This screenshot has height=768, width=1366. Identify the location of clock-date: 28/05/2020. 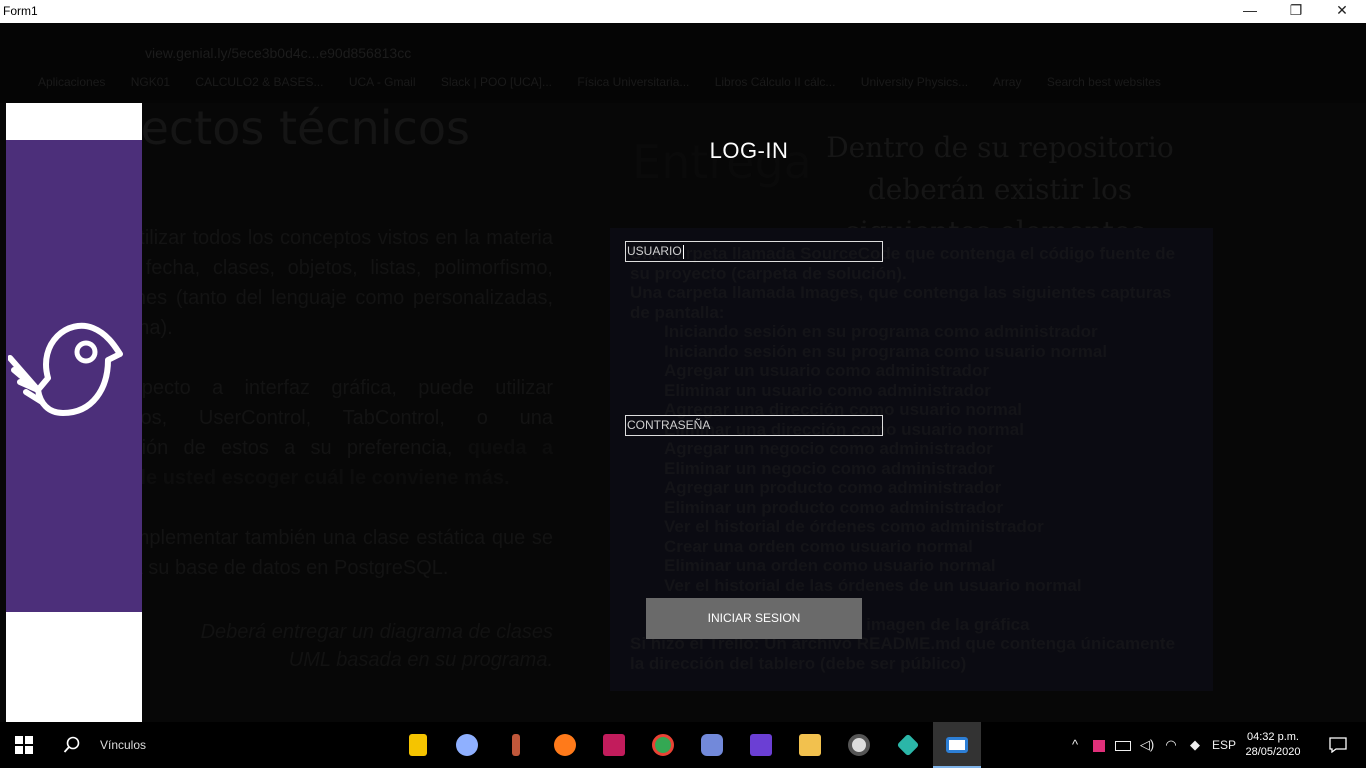
(1273, 752).